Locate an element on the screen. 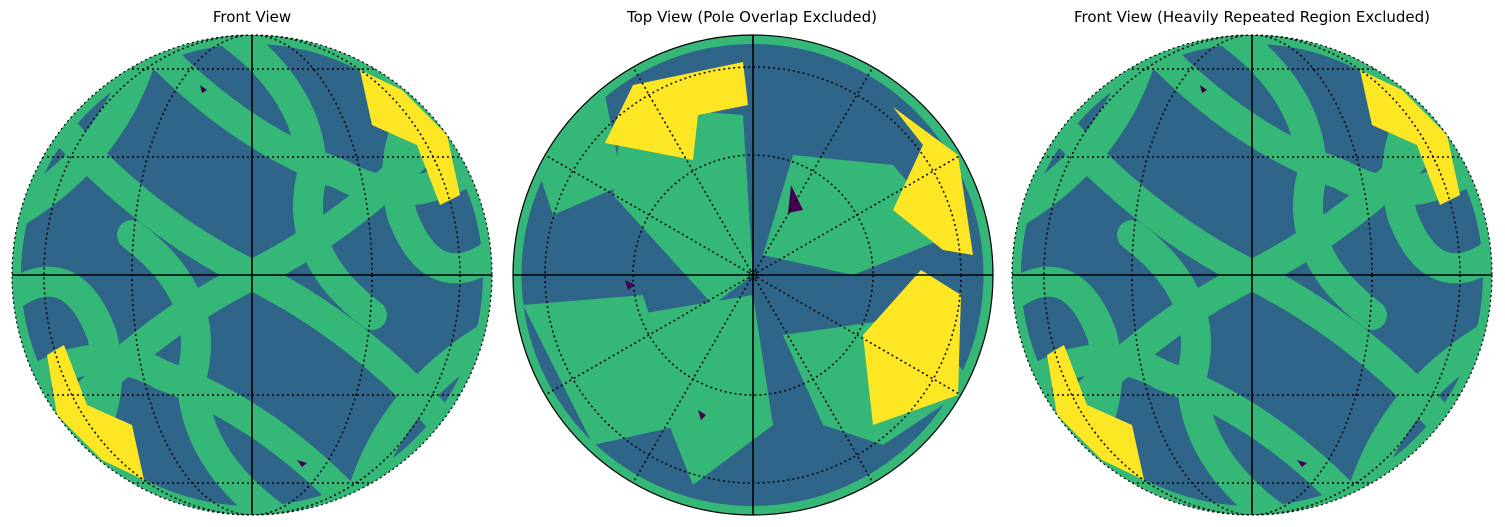 The image size is (1505, 527). panel-title-front-view: Front View is located at coordinates (252, 17).